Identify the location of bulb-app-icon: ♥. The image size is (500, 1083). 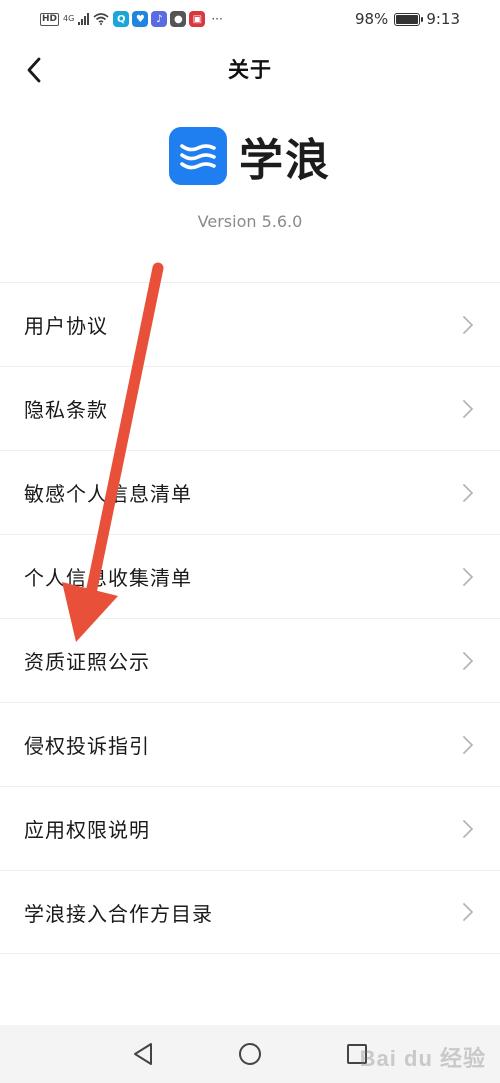
(140, 19).